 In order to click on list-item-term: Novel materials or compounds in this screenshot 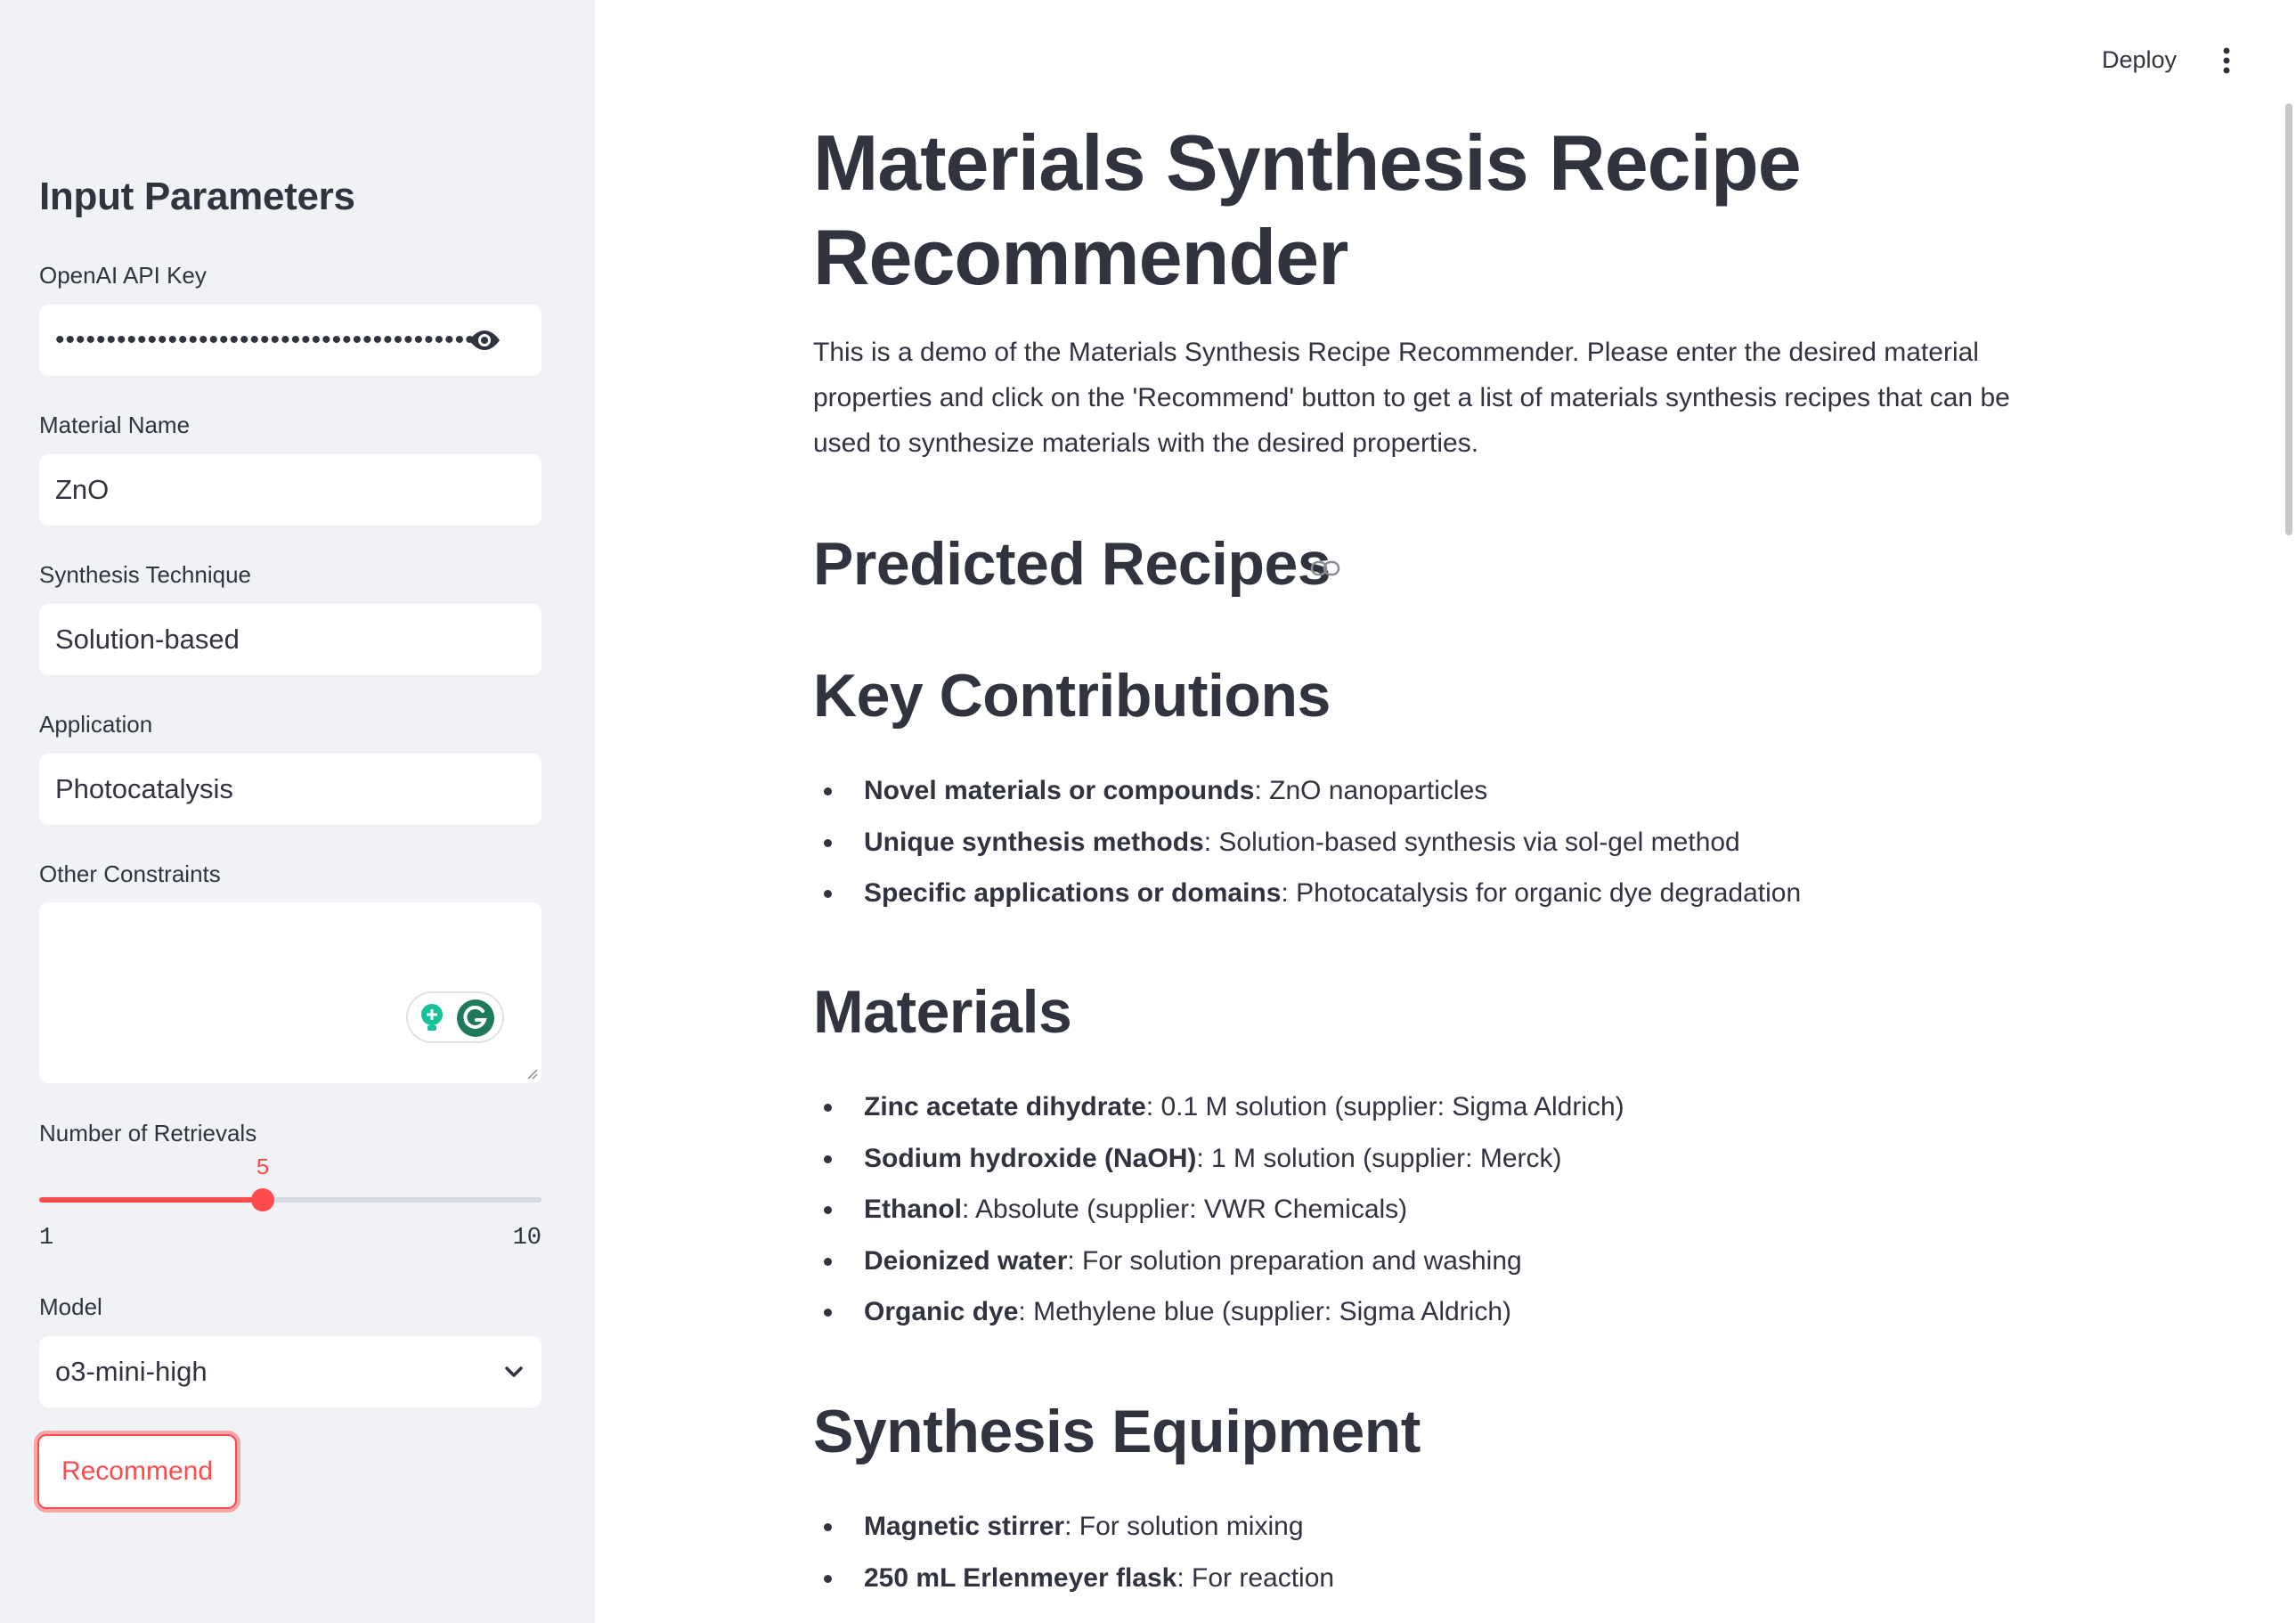, I will do `click(1059, 790)`.